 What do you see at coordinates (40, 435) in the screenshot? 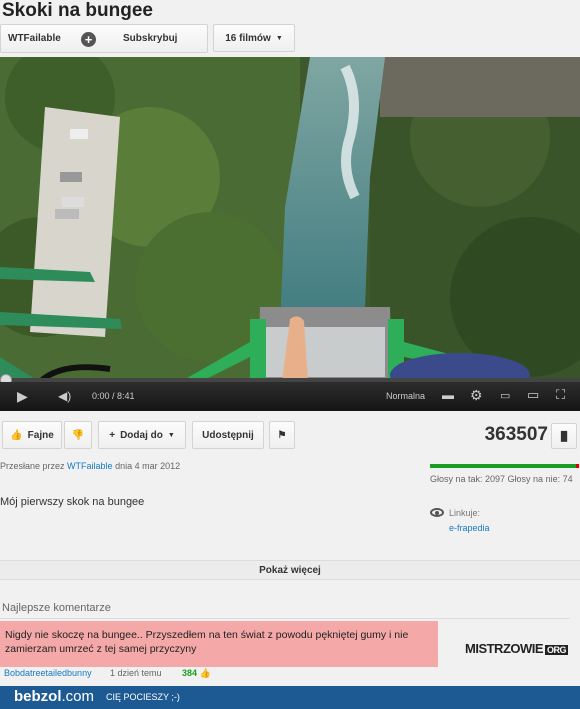
I see `like-label: Fajne` at bounding box center [40, 435].